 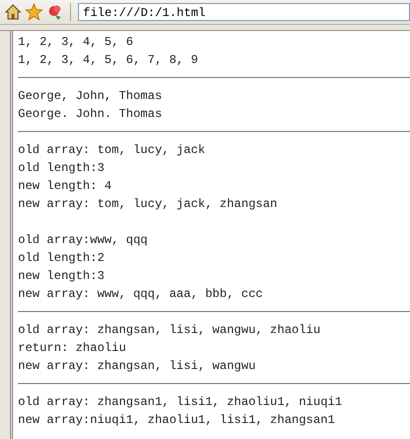 I want to click on output-line: old array: zhangsan1, lisi1, zhaoliu1, niuqi1, so click(x=181, y=402).